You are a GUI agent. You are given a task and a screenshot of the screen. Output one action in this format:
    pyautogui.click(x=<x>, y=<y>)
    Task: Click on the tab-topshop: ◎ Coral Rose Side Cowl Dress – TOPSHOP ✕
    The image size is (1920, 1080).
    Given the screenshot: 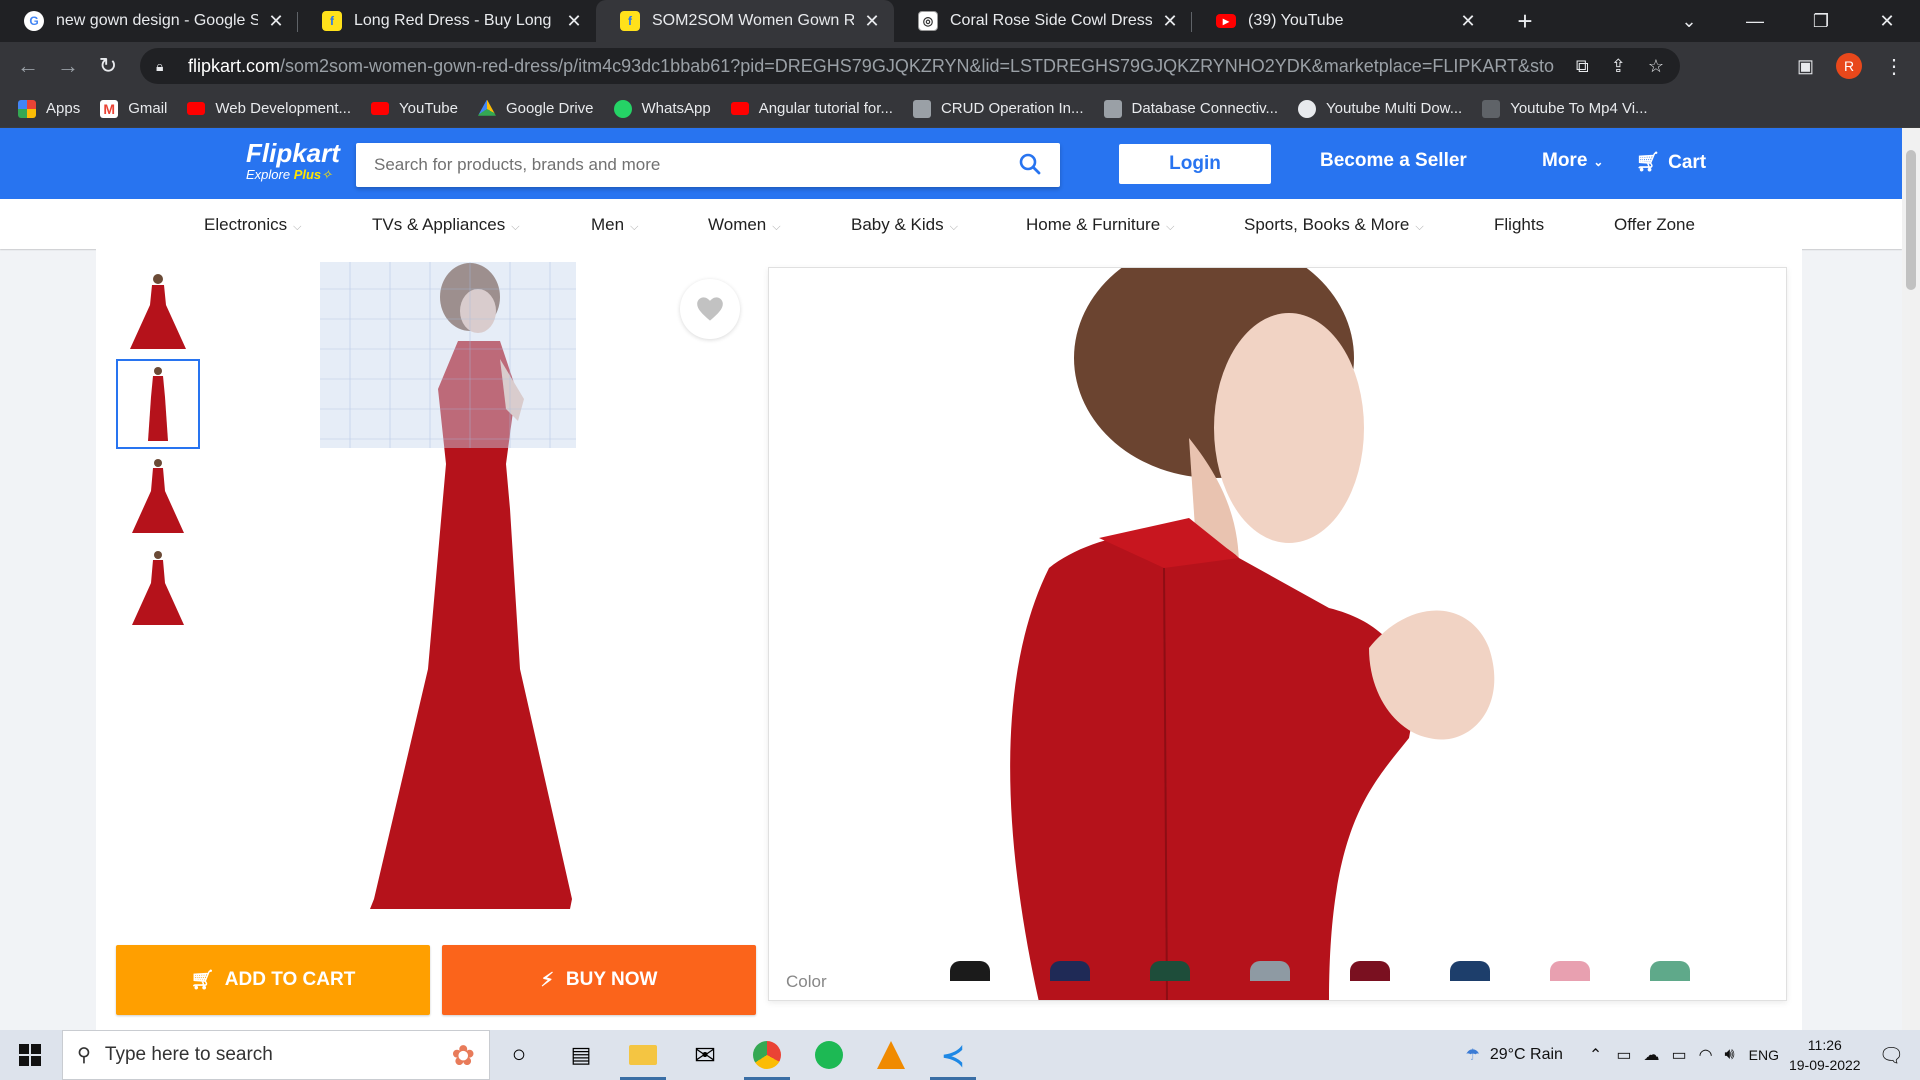 What is the action you would take?
    pyautogui.click(x=1043, y=21)
    